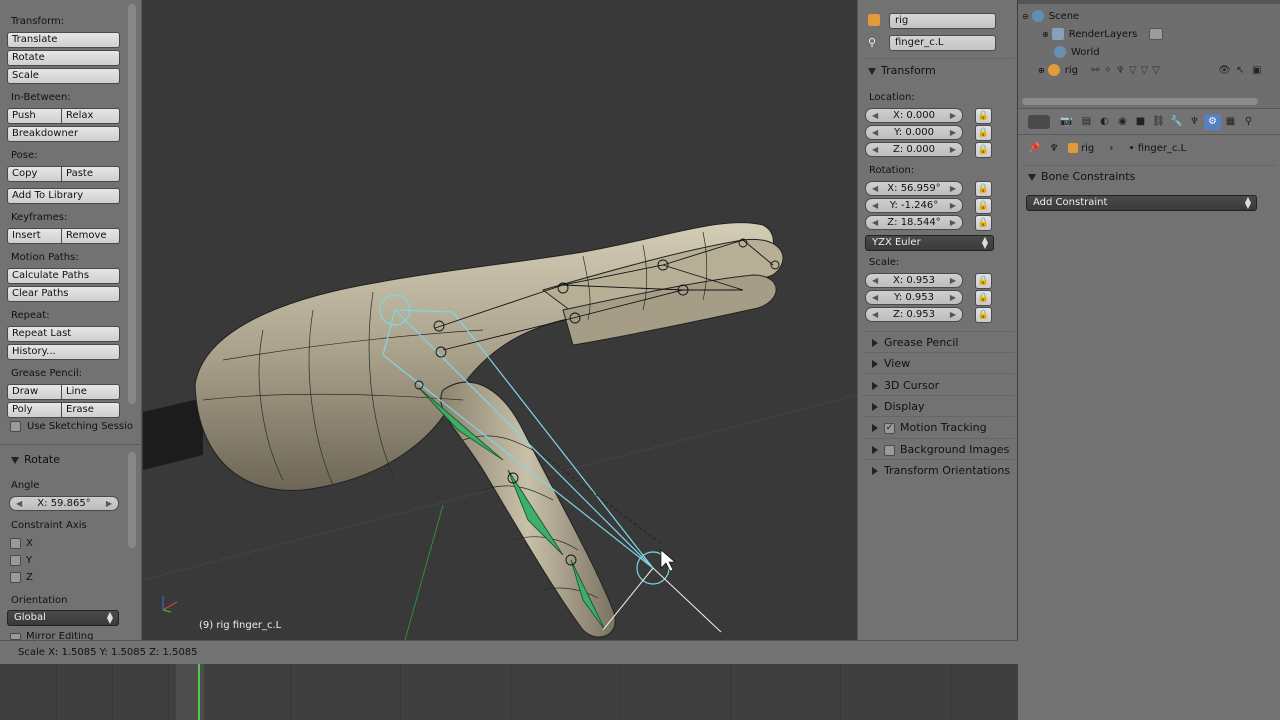 Image resolution: width=1280 pixels, height=720 pixels. I want to click on paste-pose-button: Paste, so click(91, 174).